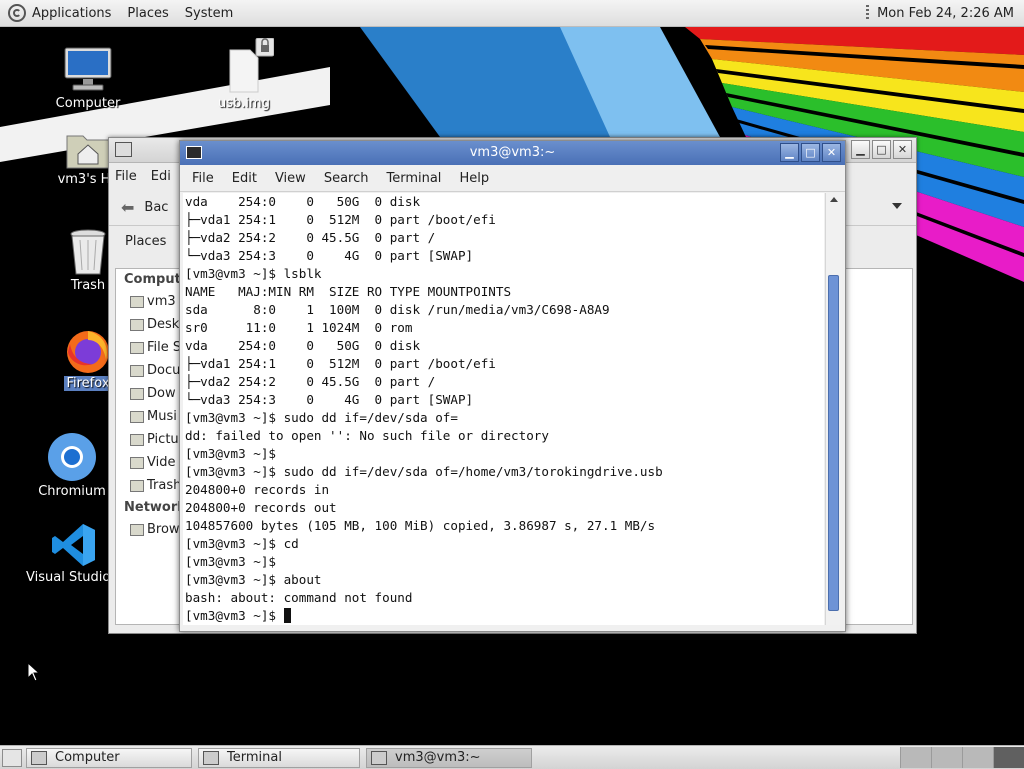 The image size is (1024, 769). What do you see at coordinates (161, 393) in the screenshot?
I see `sidebar-item-label: Dow` at bounding box center [161, 393].